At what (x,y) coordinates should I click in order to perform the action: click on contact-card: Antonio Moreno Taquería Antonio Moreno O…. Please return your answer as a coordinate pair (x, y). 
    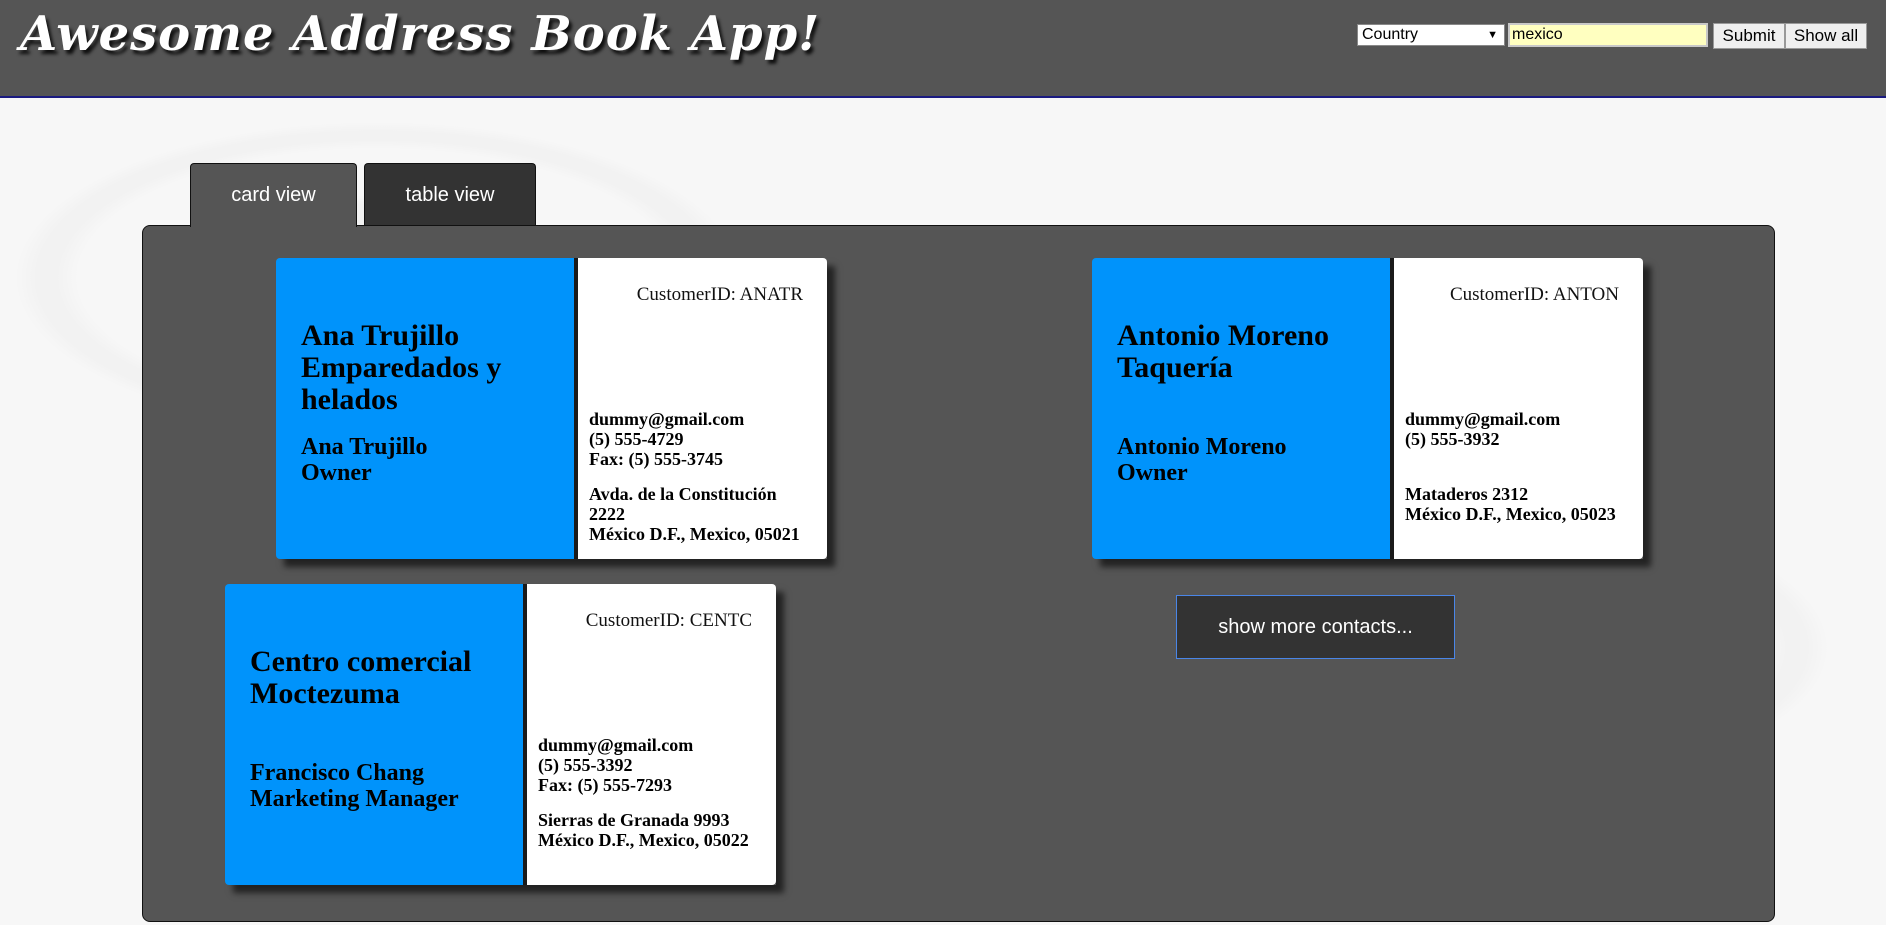
    Looking at the image, I should click on (1367, 408).